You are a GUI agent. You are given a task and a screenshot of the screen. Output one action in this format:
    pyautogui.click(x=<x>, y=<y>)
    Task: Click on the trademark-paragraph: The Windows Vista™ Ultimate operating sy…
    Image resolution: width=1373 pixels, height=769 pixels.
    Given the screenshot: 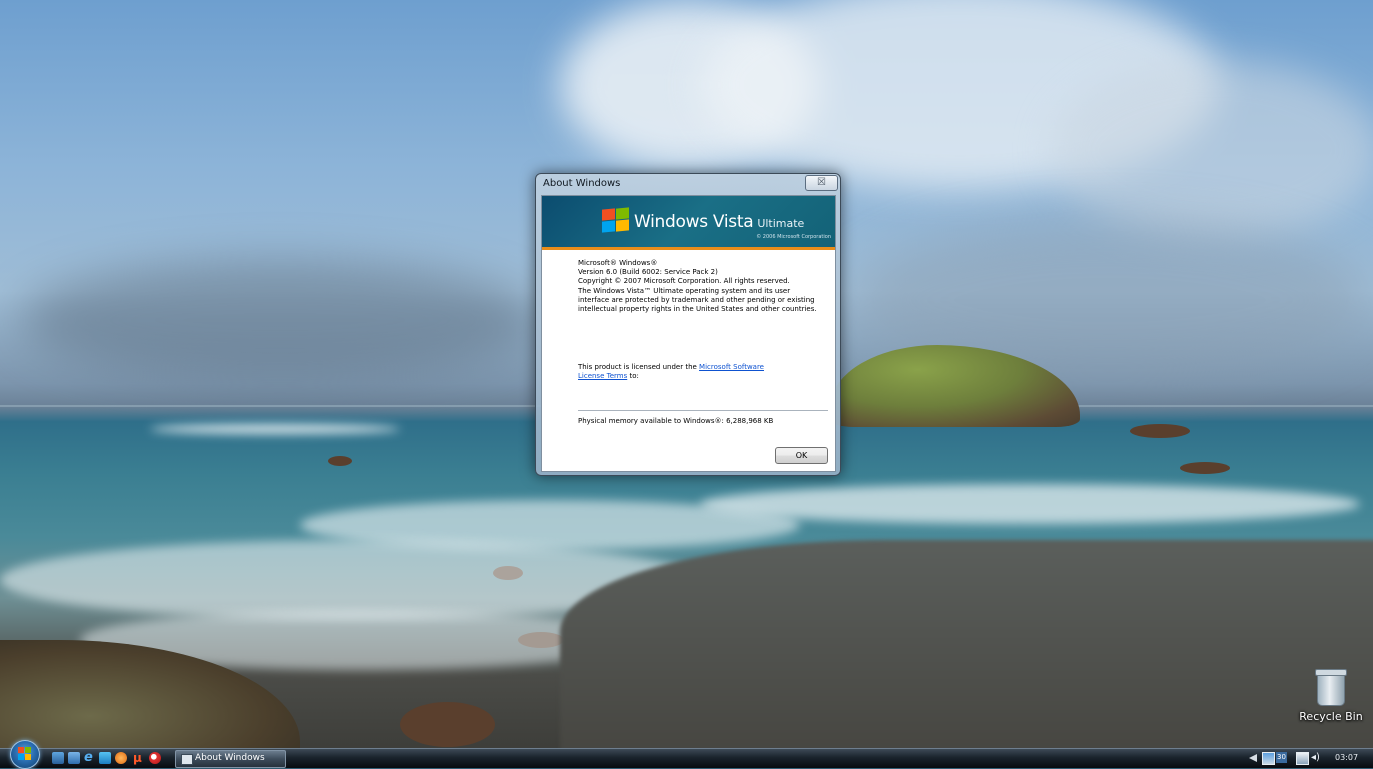 What is the action you would take?
    pyautogui.click(x=697, y=300)
    